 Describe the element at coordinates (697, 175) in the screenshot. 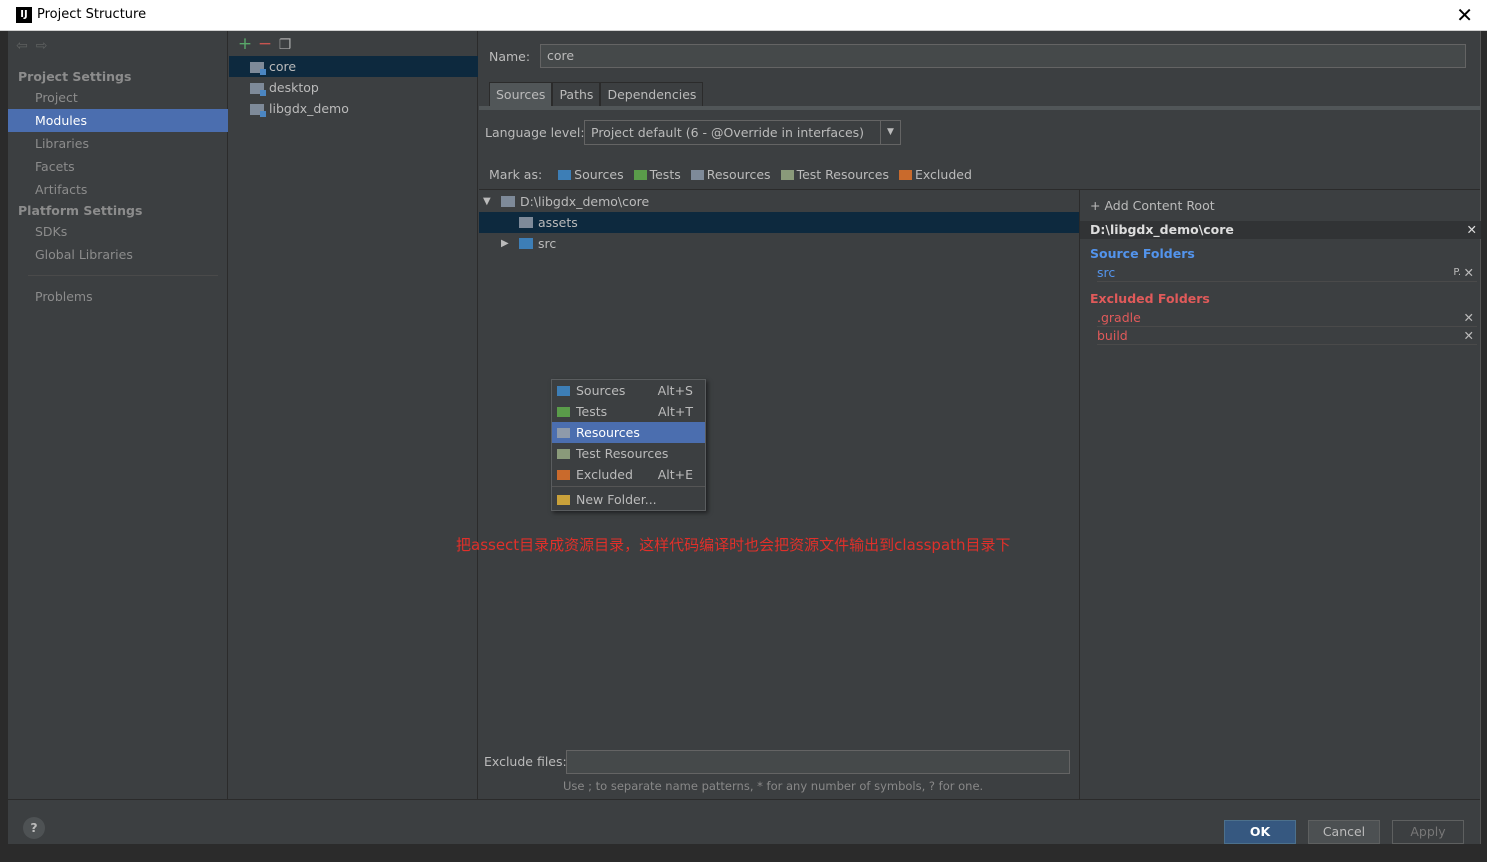

I see `resources-folder-icon` at that location.